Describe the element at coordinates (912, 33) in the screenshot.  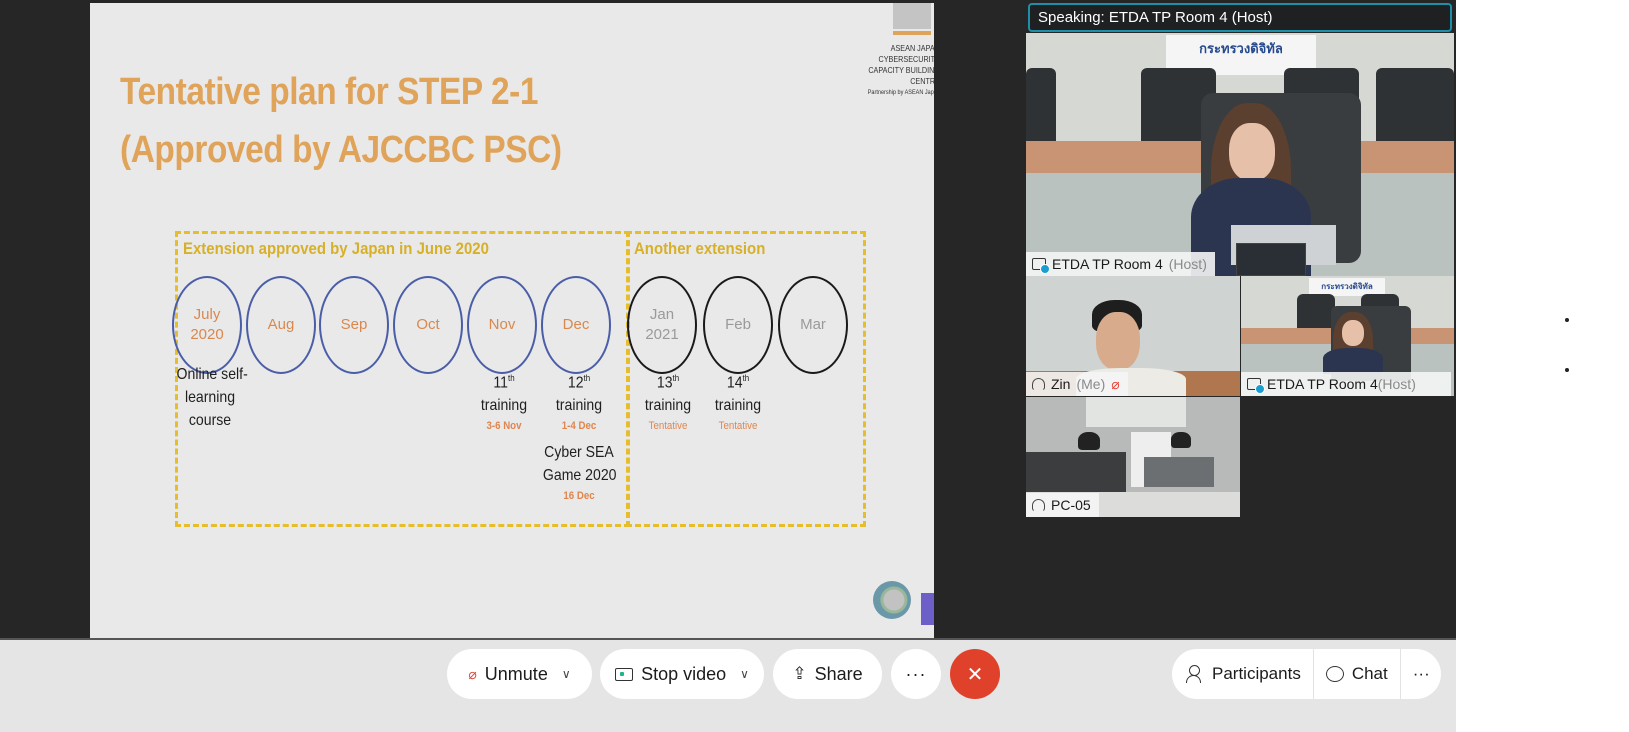
I see `logo-accent-bar` at that location.